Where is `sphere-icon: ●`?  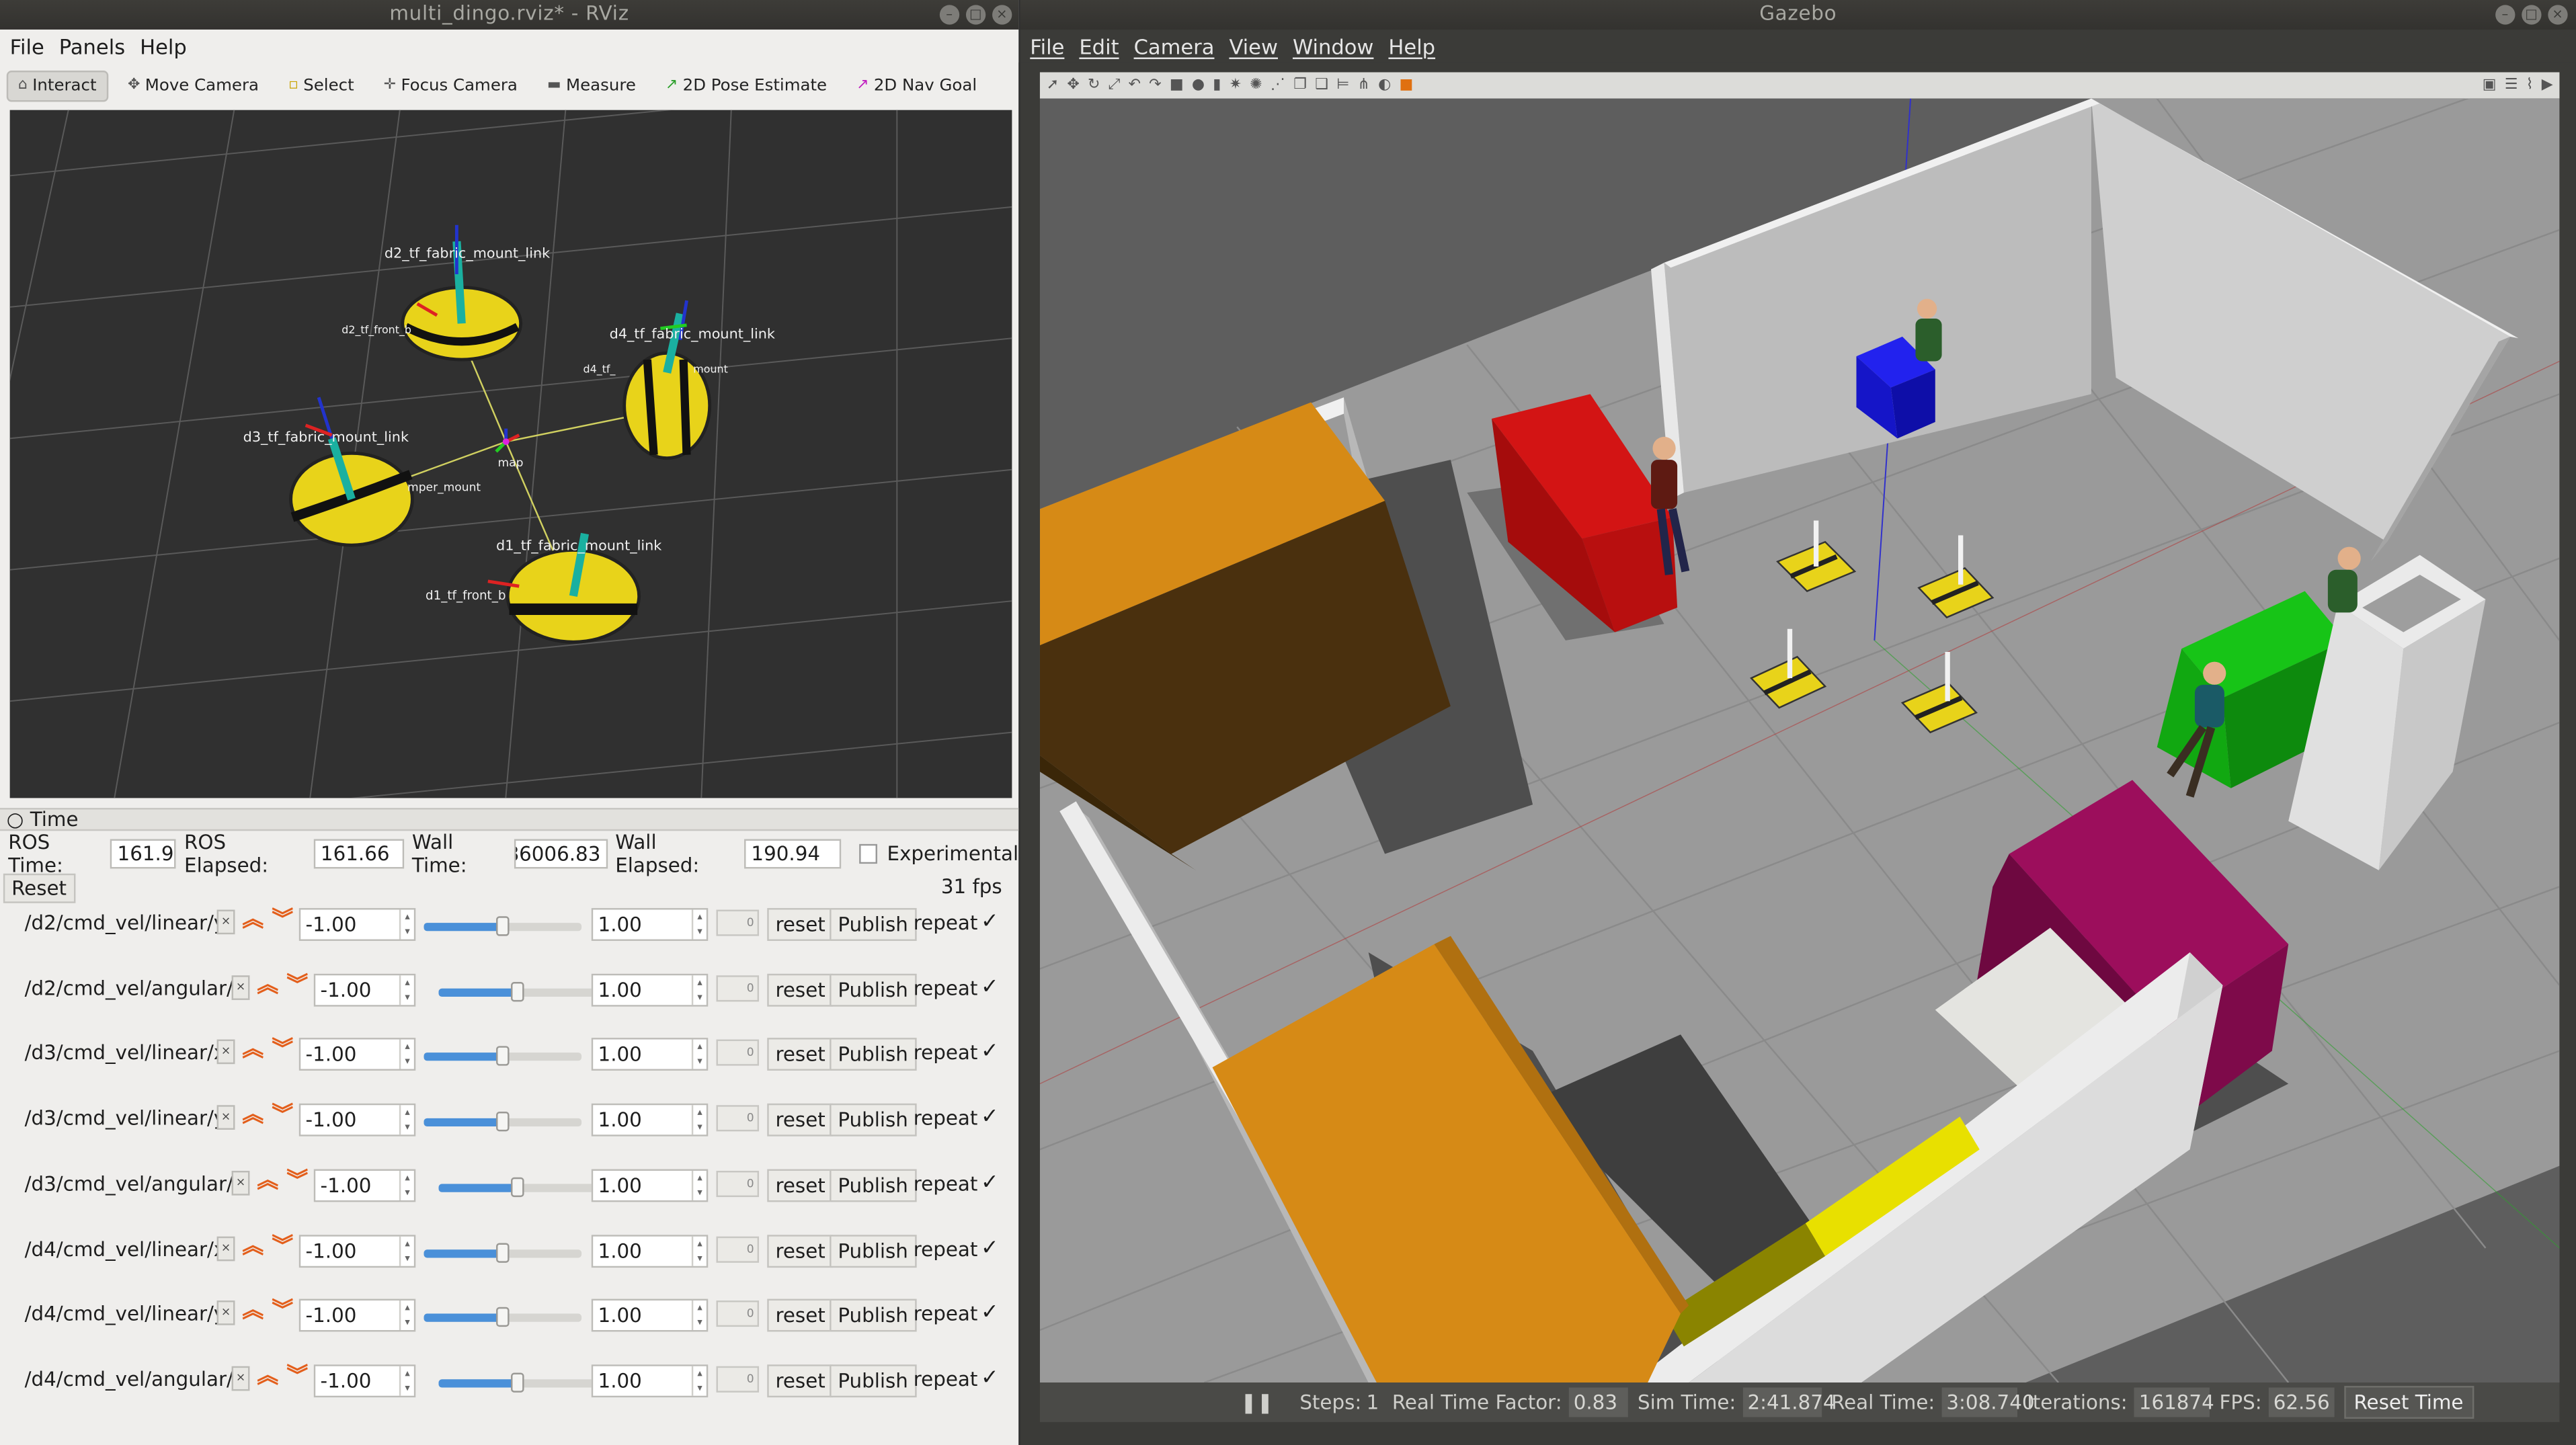
sphere-icon: ● is located at coordinates (1198, 85).